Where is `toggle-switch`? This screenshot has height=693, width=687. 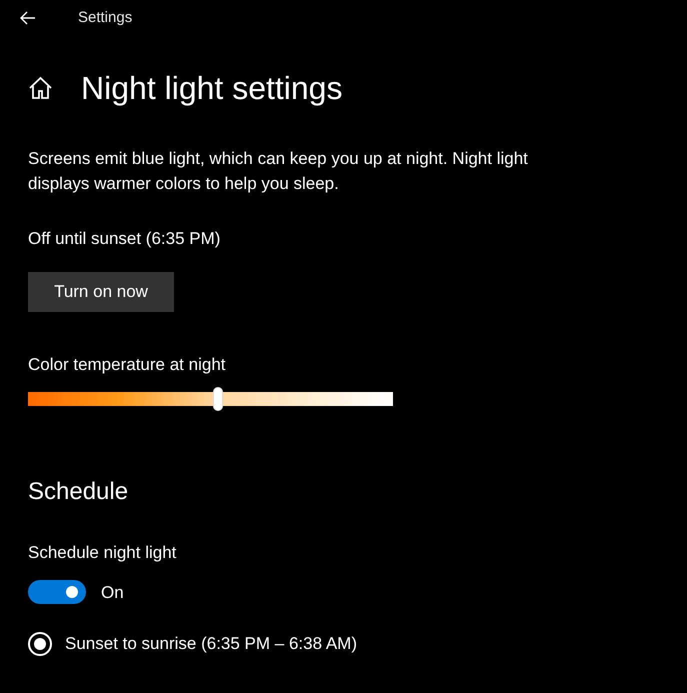
toggle-switch is located at coordinates (57, 592).